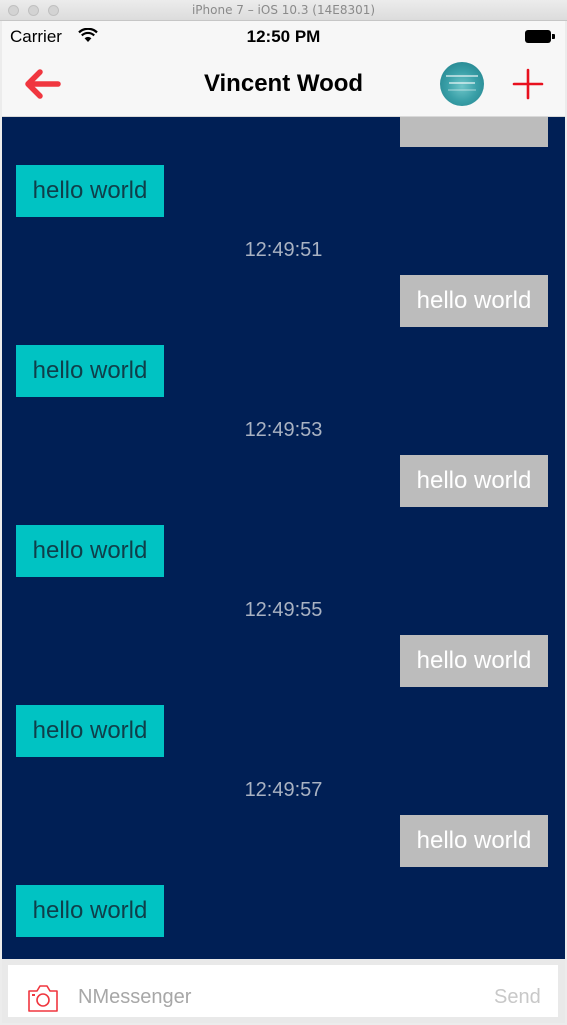 This screenshot has width=567, height=1025. I want to click on message-input, so click(268, 997).